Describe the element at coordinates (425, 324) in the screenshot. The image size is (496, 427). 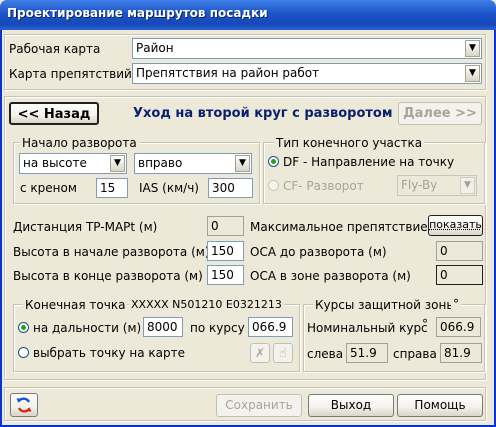
I see `nominal-degree: °` at that location.